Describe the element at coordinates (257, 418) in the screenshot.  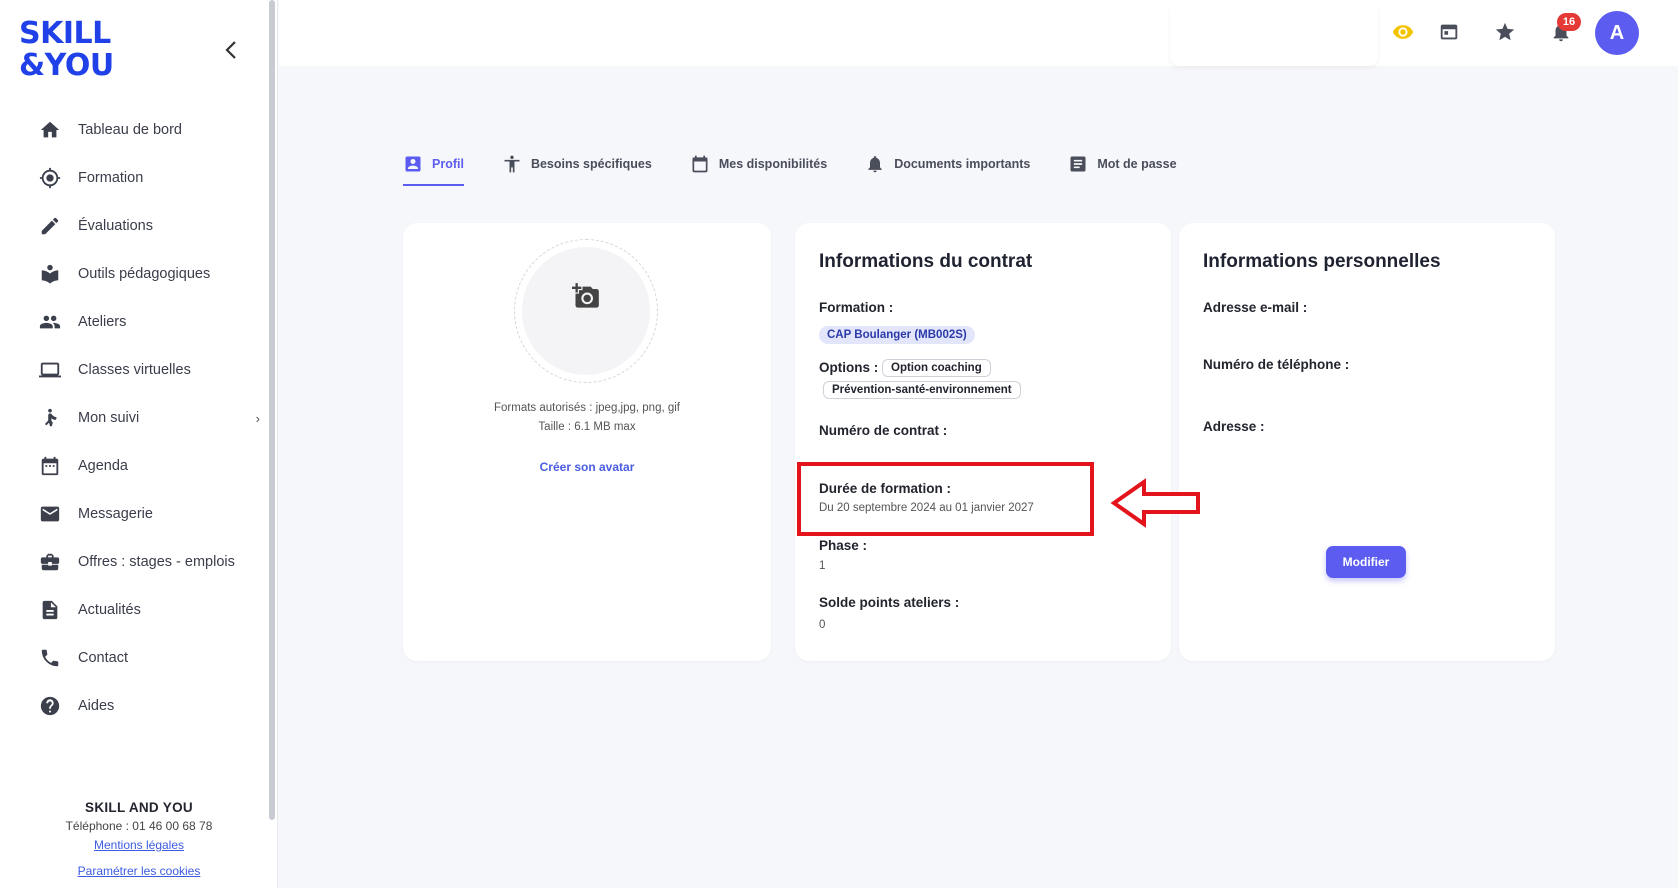
I see `chevron-right-icon: ›` at that location.